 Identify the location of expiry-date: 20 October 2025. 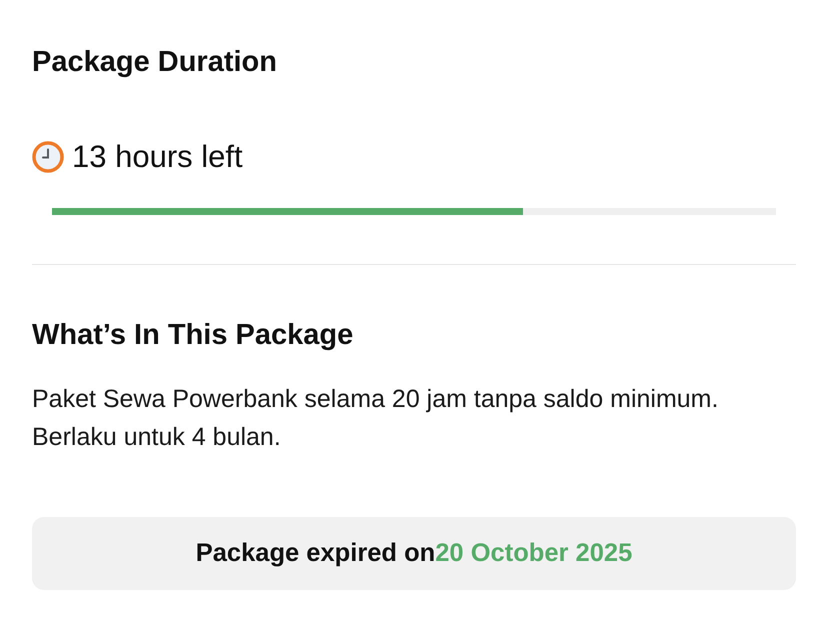
(533, 553).